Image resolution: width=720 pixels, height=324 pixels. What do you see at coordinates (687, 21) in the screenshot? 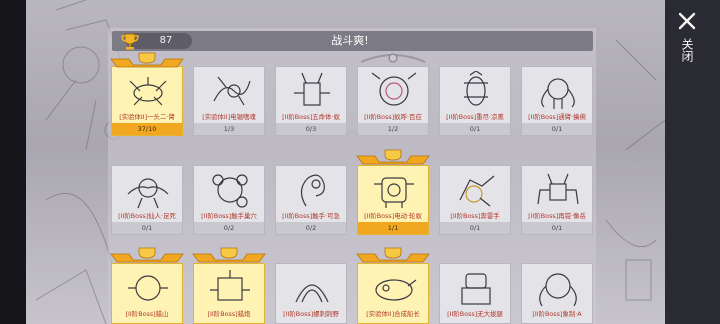
I see `close-icon` at bounding box center [687, 21].